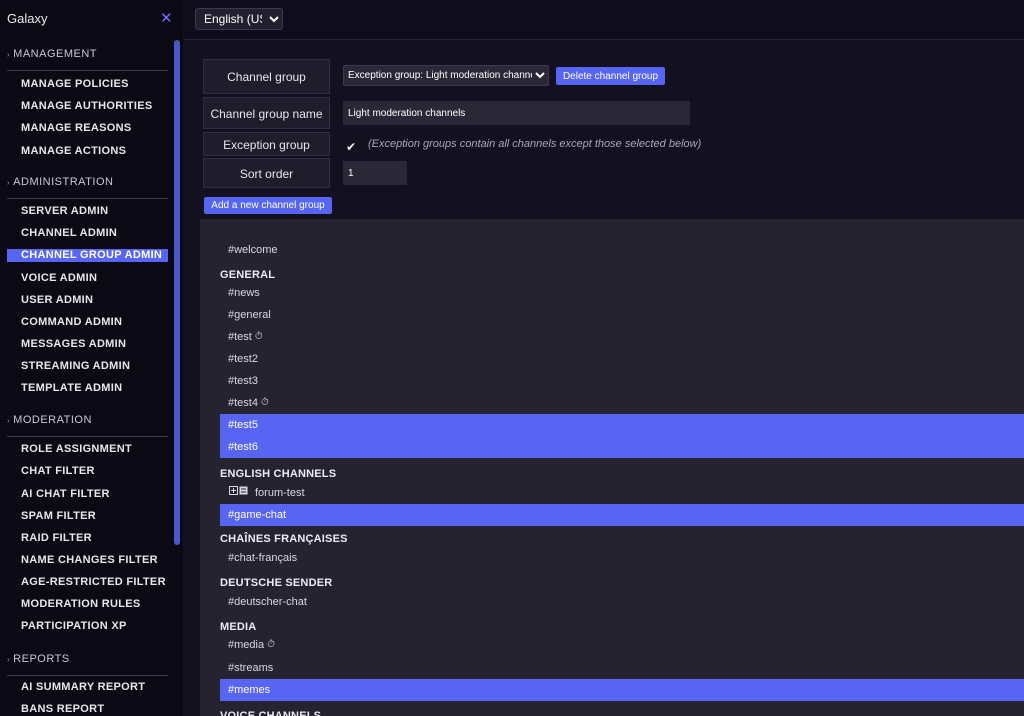 This screenshot has width=1024, height=716. Describe the element at coordinates (622, 493) in the screenshot. I see `channel-item: forum-test` at that location.